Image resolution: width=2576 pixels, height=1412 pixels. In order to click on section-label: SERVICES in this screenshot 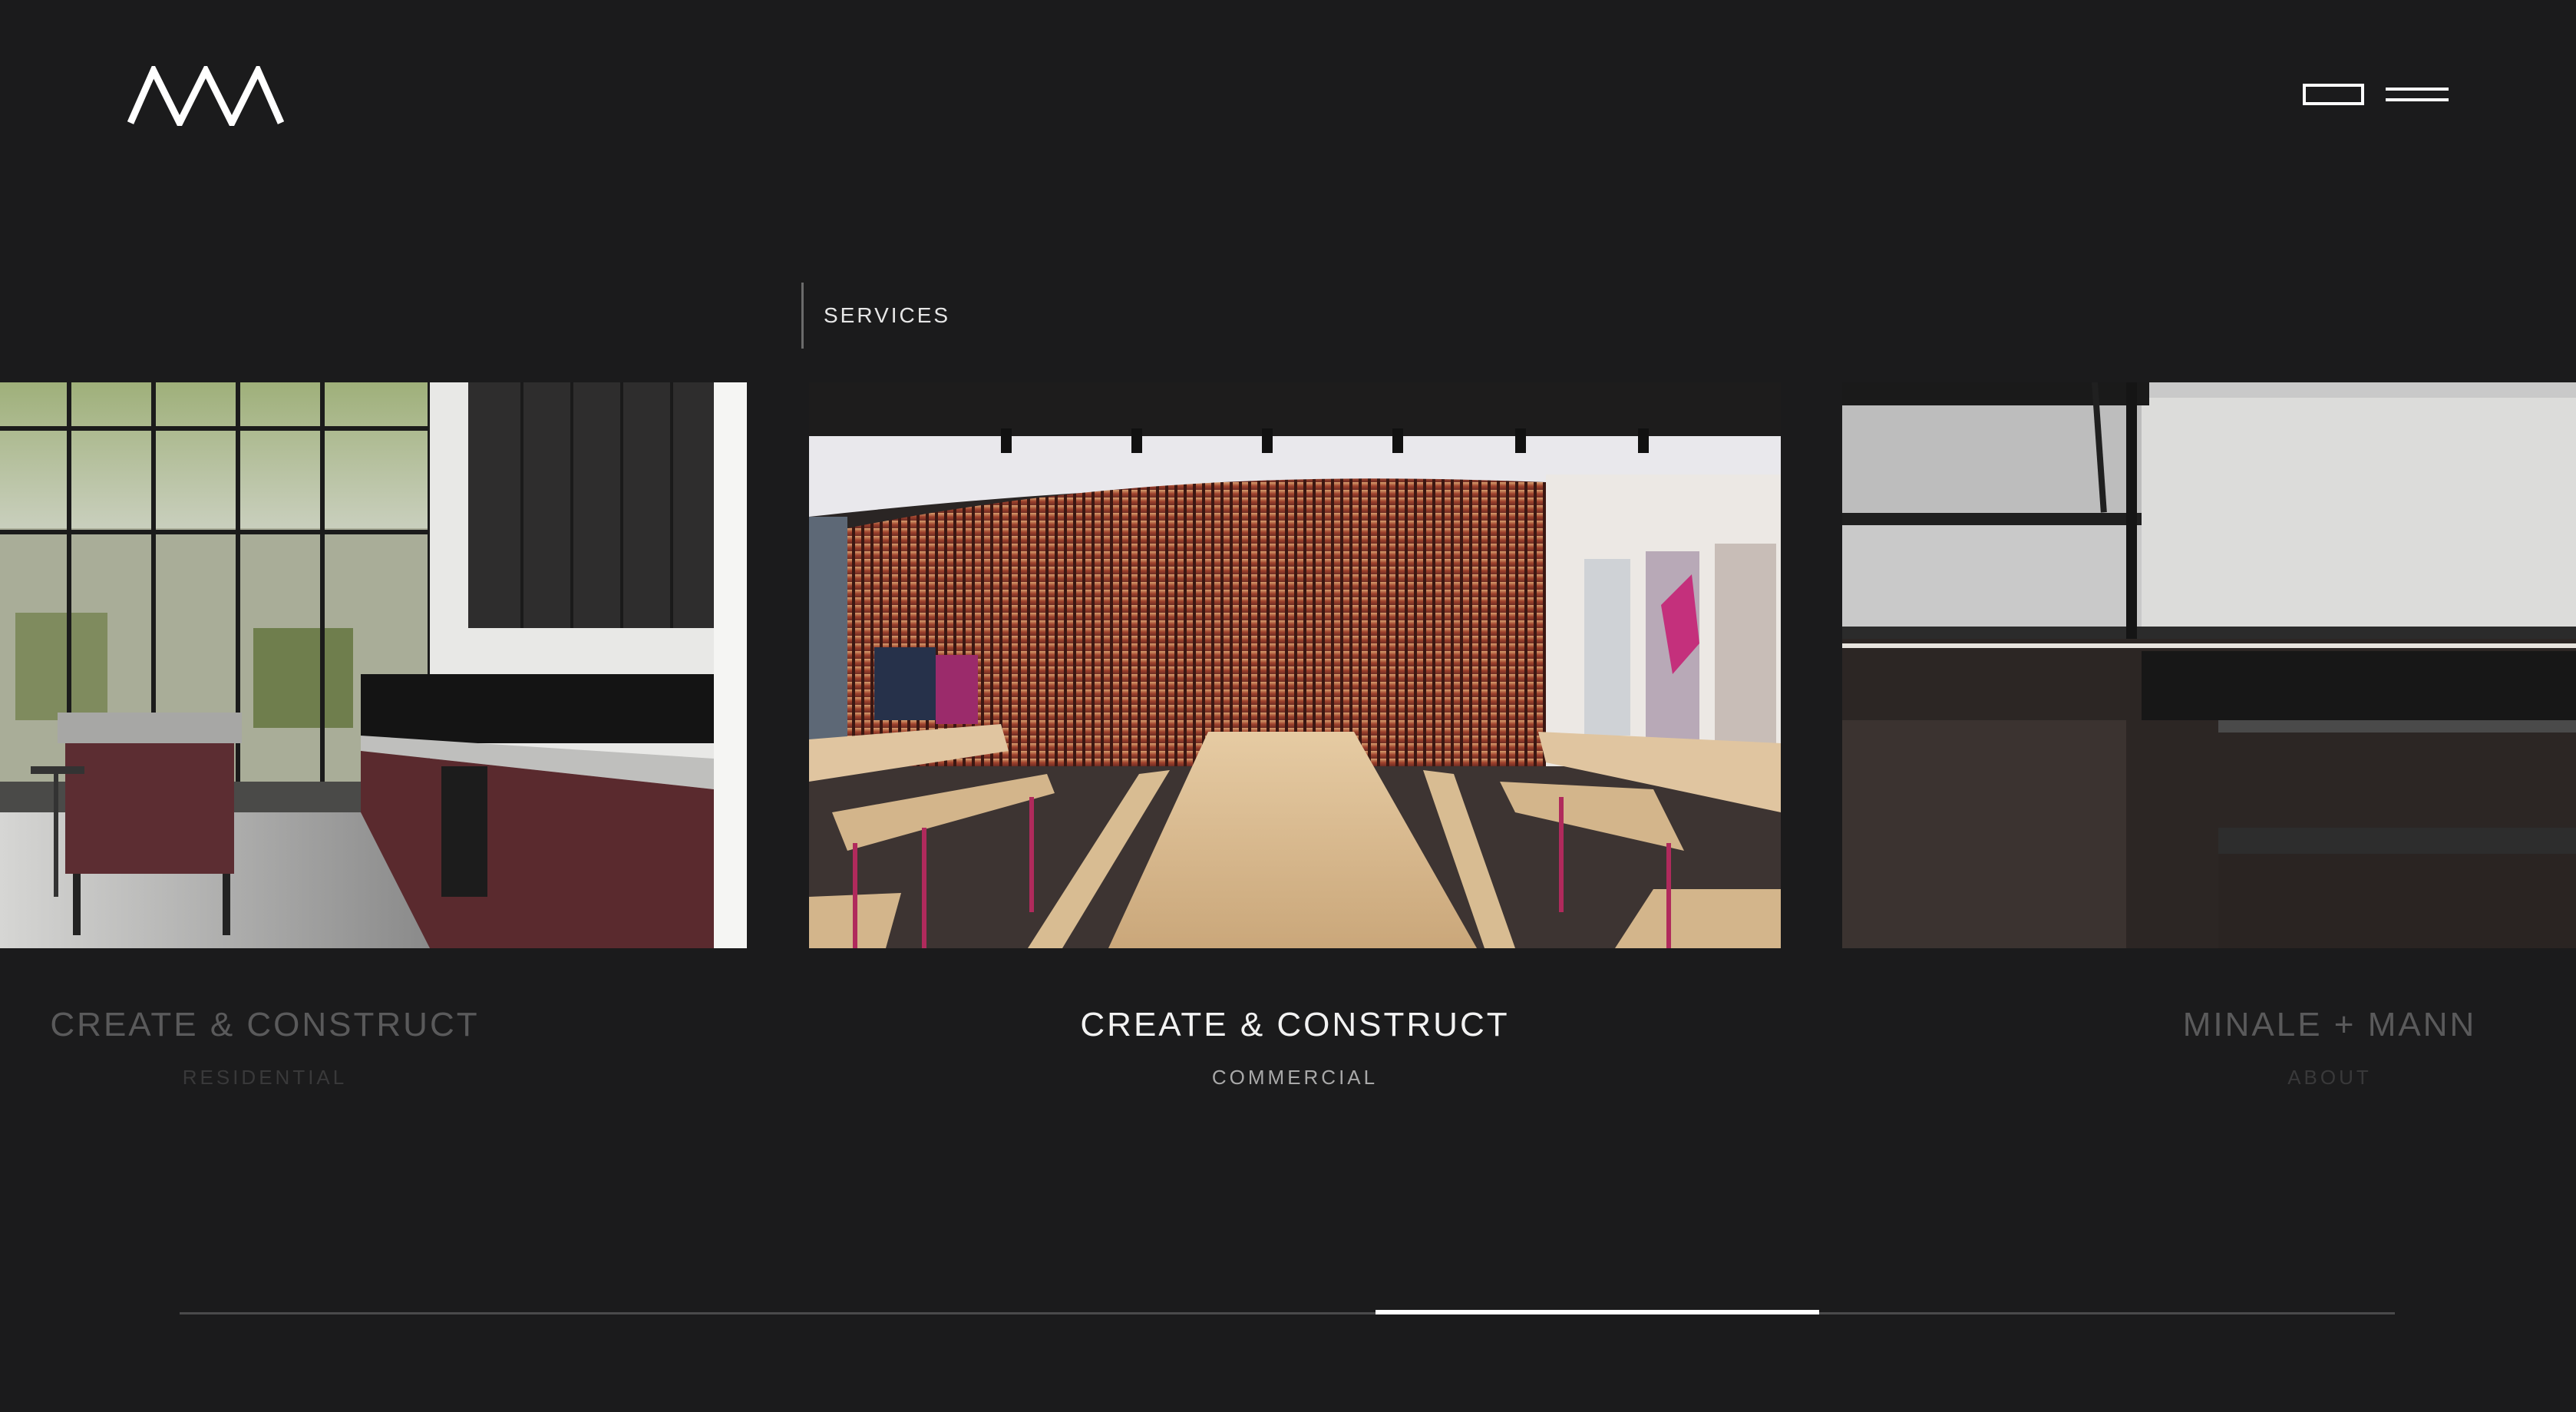, I will do `click(875, 316)`.